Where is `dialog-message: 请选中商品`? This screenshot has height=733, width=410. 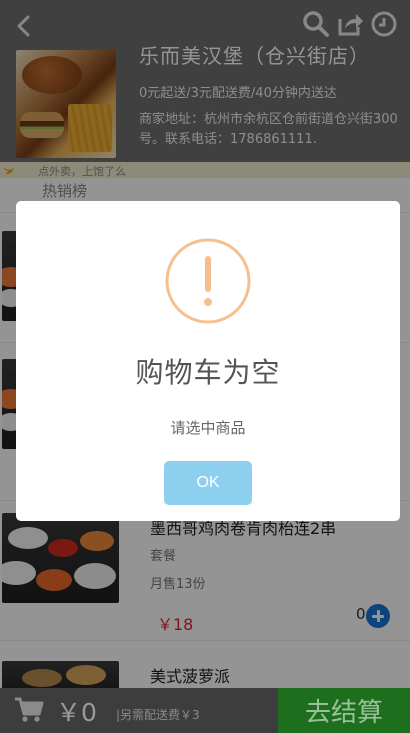 dialog-message: 请选中商品 is located at coordinates (208, 428).